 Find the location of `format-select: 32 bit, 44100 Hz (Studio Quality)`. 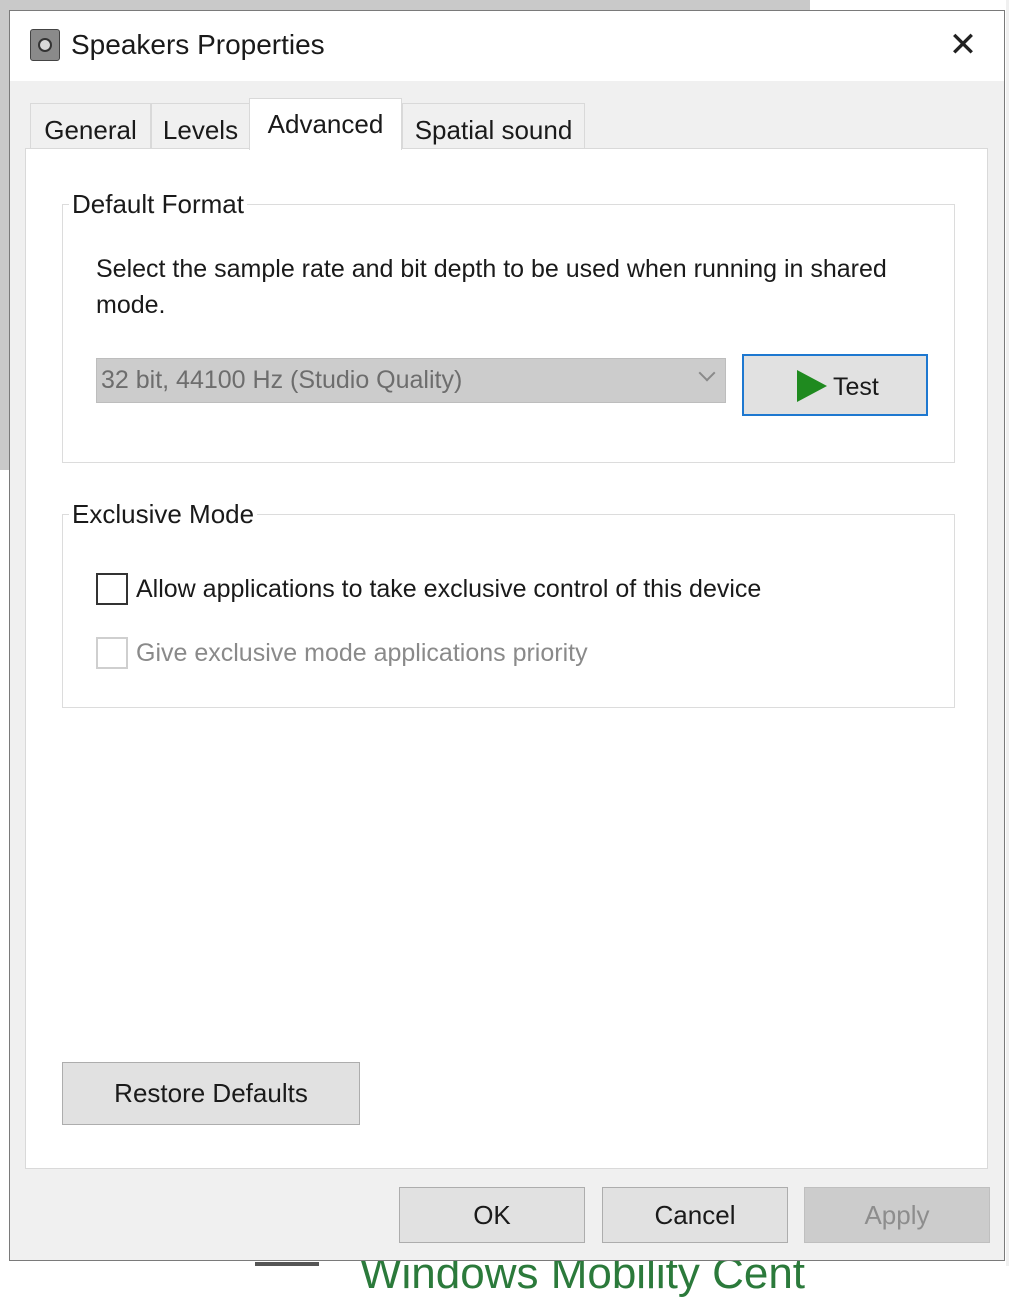

format-select: 32 bit, 44100 Hz (Studio Quality) is located at coordinates (411, 380).